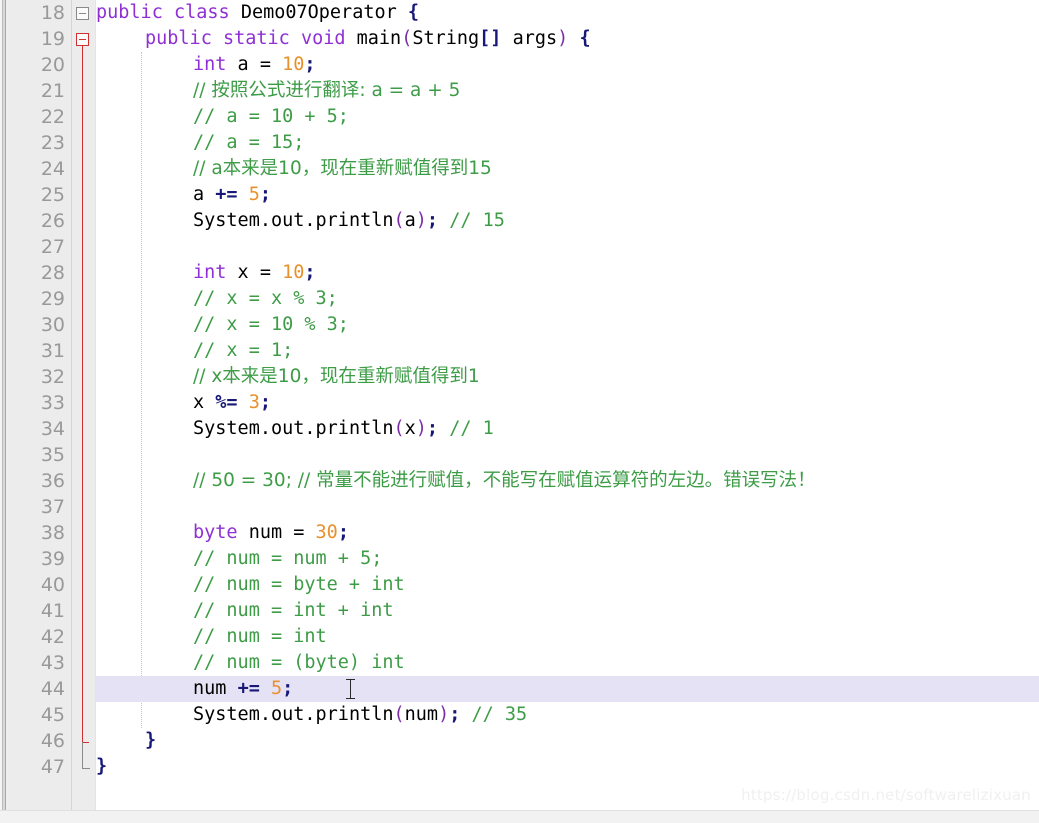 The image size is (1039, 823). Describe the element at coordinates (37, 403) in the screenshot. I see `line-number: 33` at that location.